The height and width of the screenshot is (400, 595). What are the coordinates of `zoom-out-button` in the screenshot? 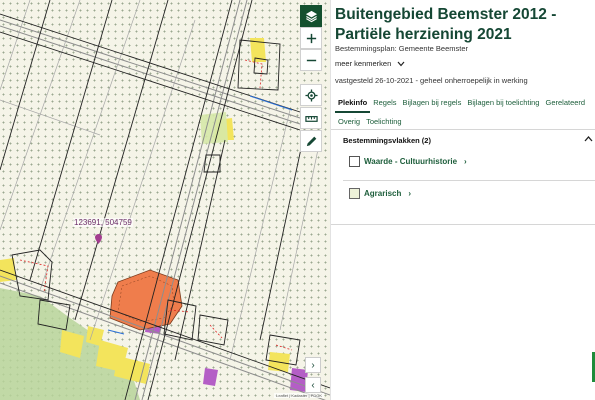 It's located at (311, 60).